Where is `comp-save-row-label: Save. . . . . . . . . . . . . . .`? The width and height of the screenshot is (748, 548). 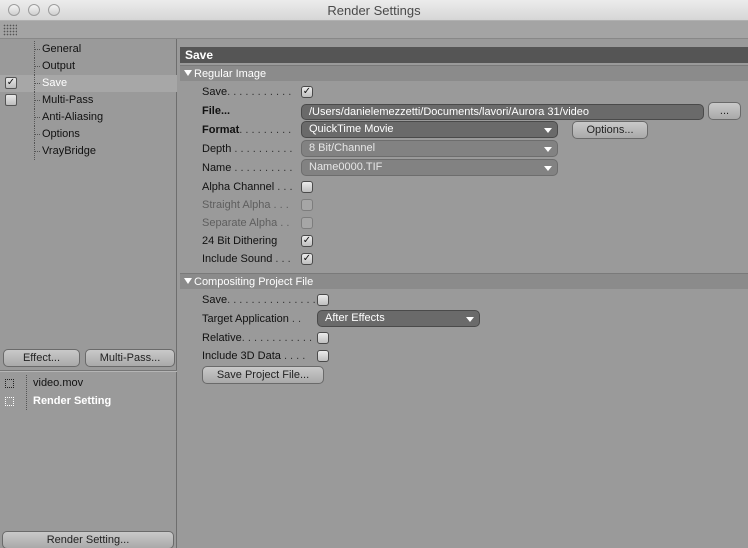
comp-save-row-label: Save. . . . . . . . . . . . . . . is located at coordinates (259, 300).